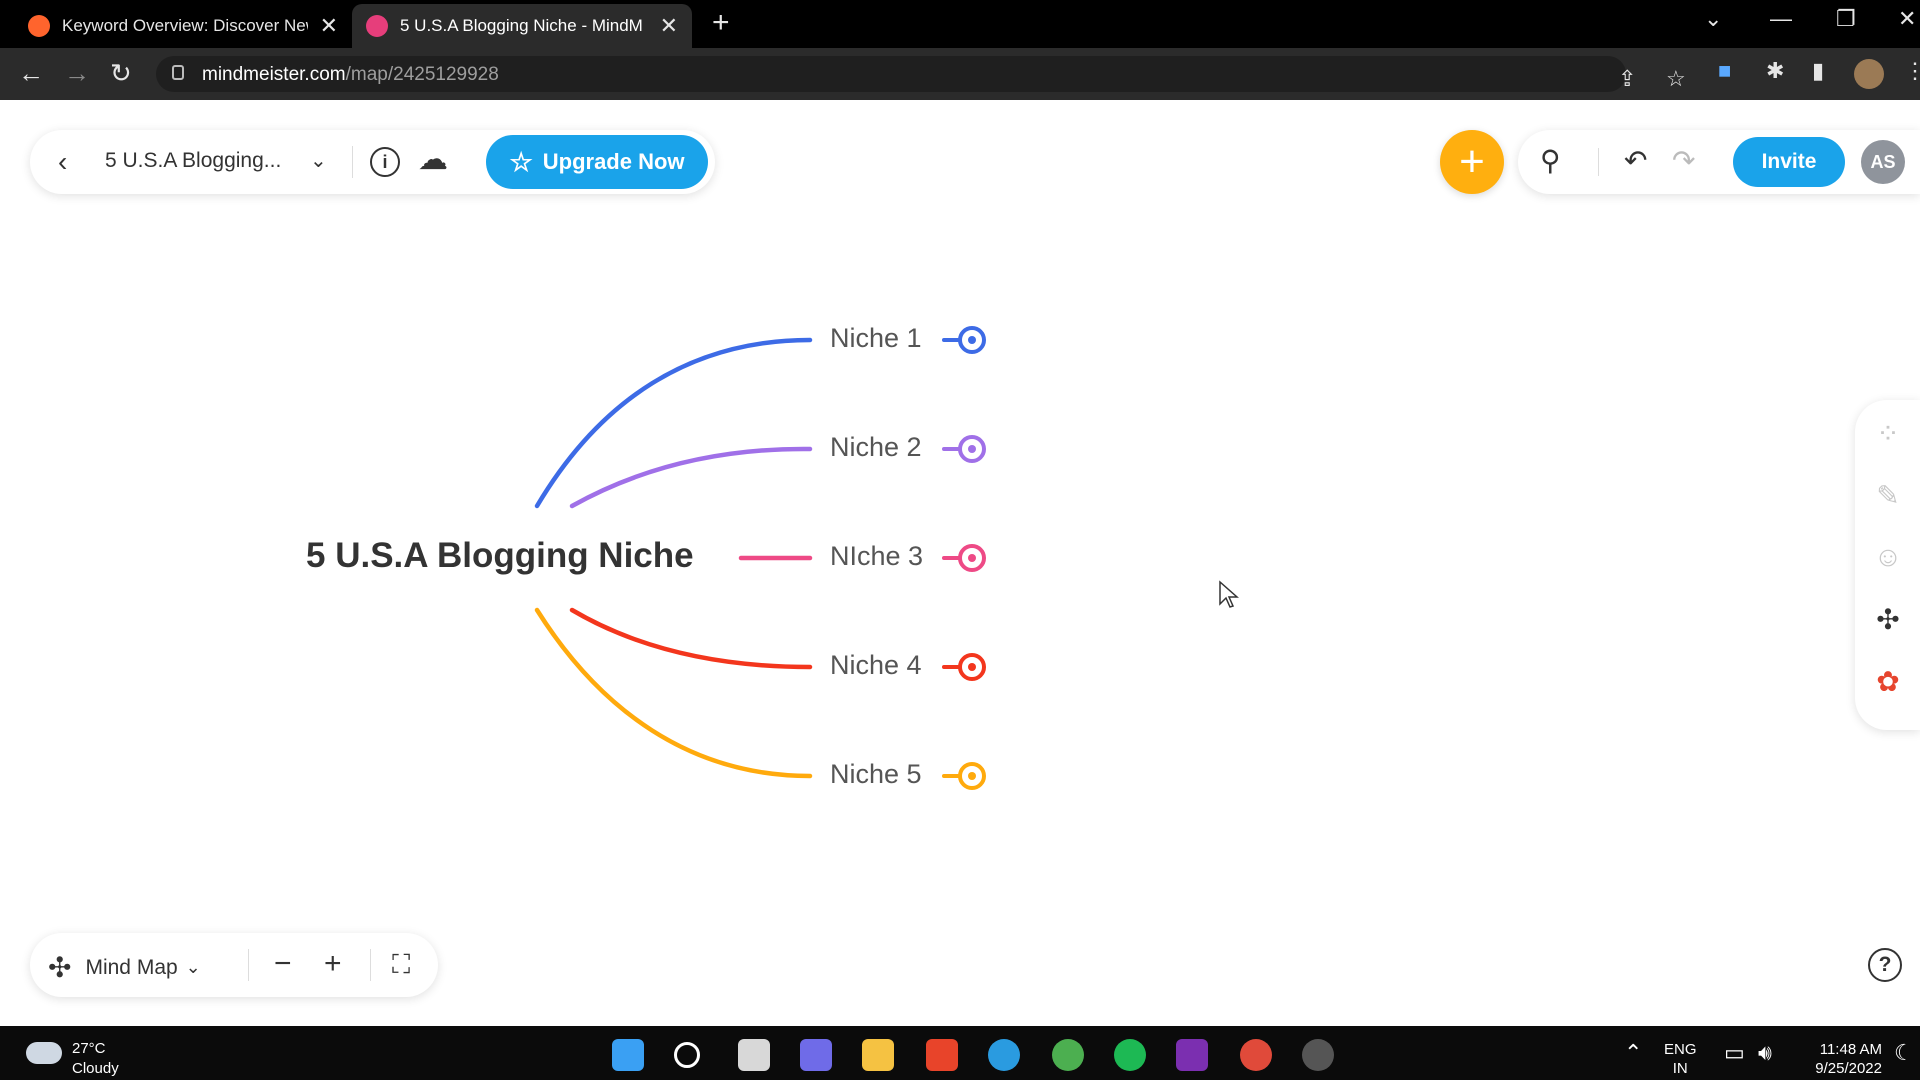 The image size is (1920, 1080). What do you see at coordinates (1627, 79) in the screenshot?
I see `share-icon: ⇪` at bounding box center [1627, 79].